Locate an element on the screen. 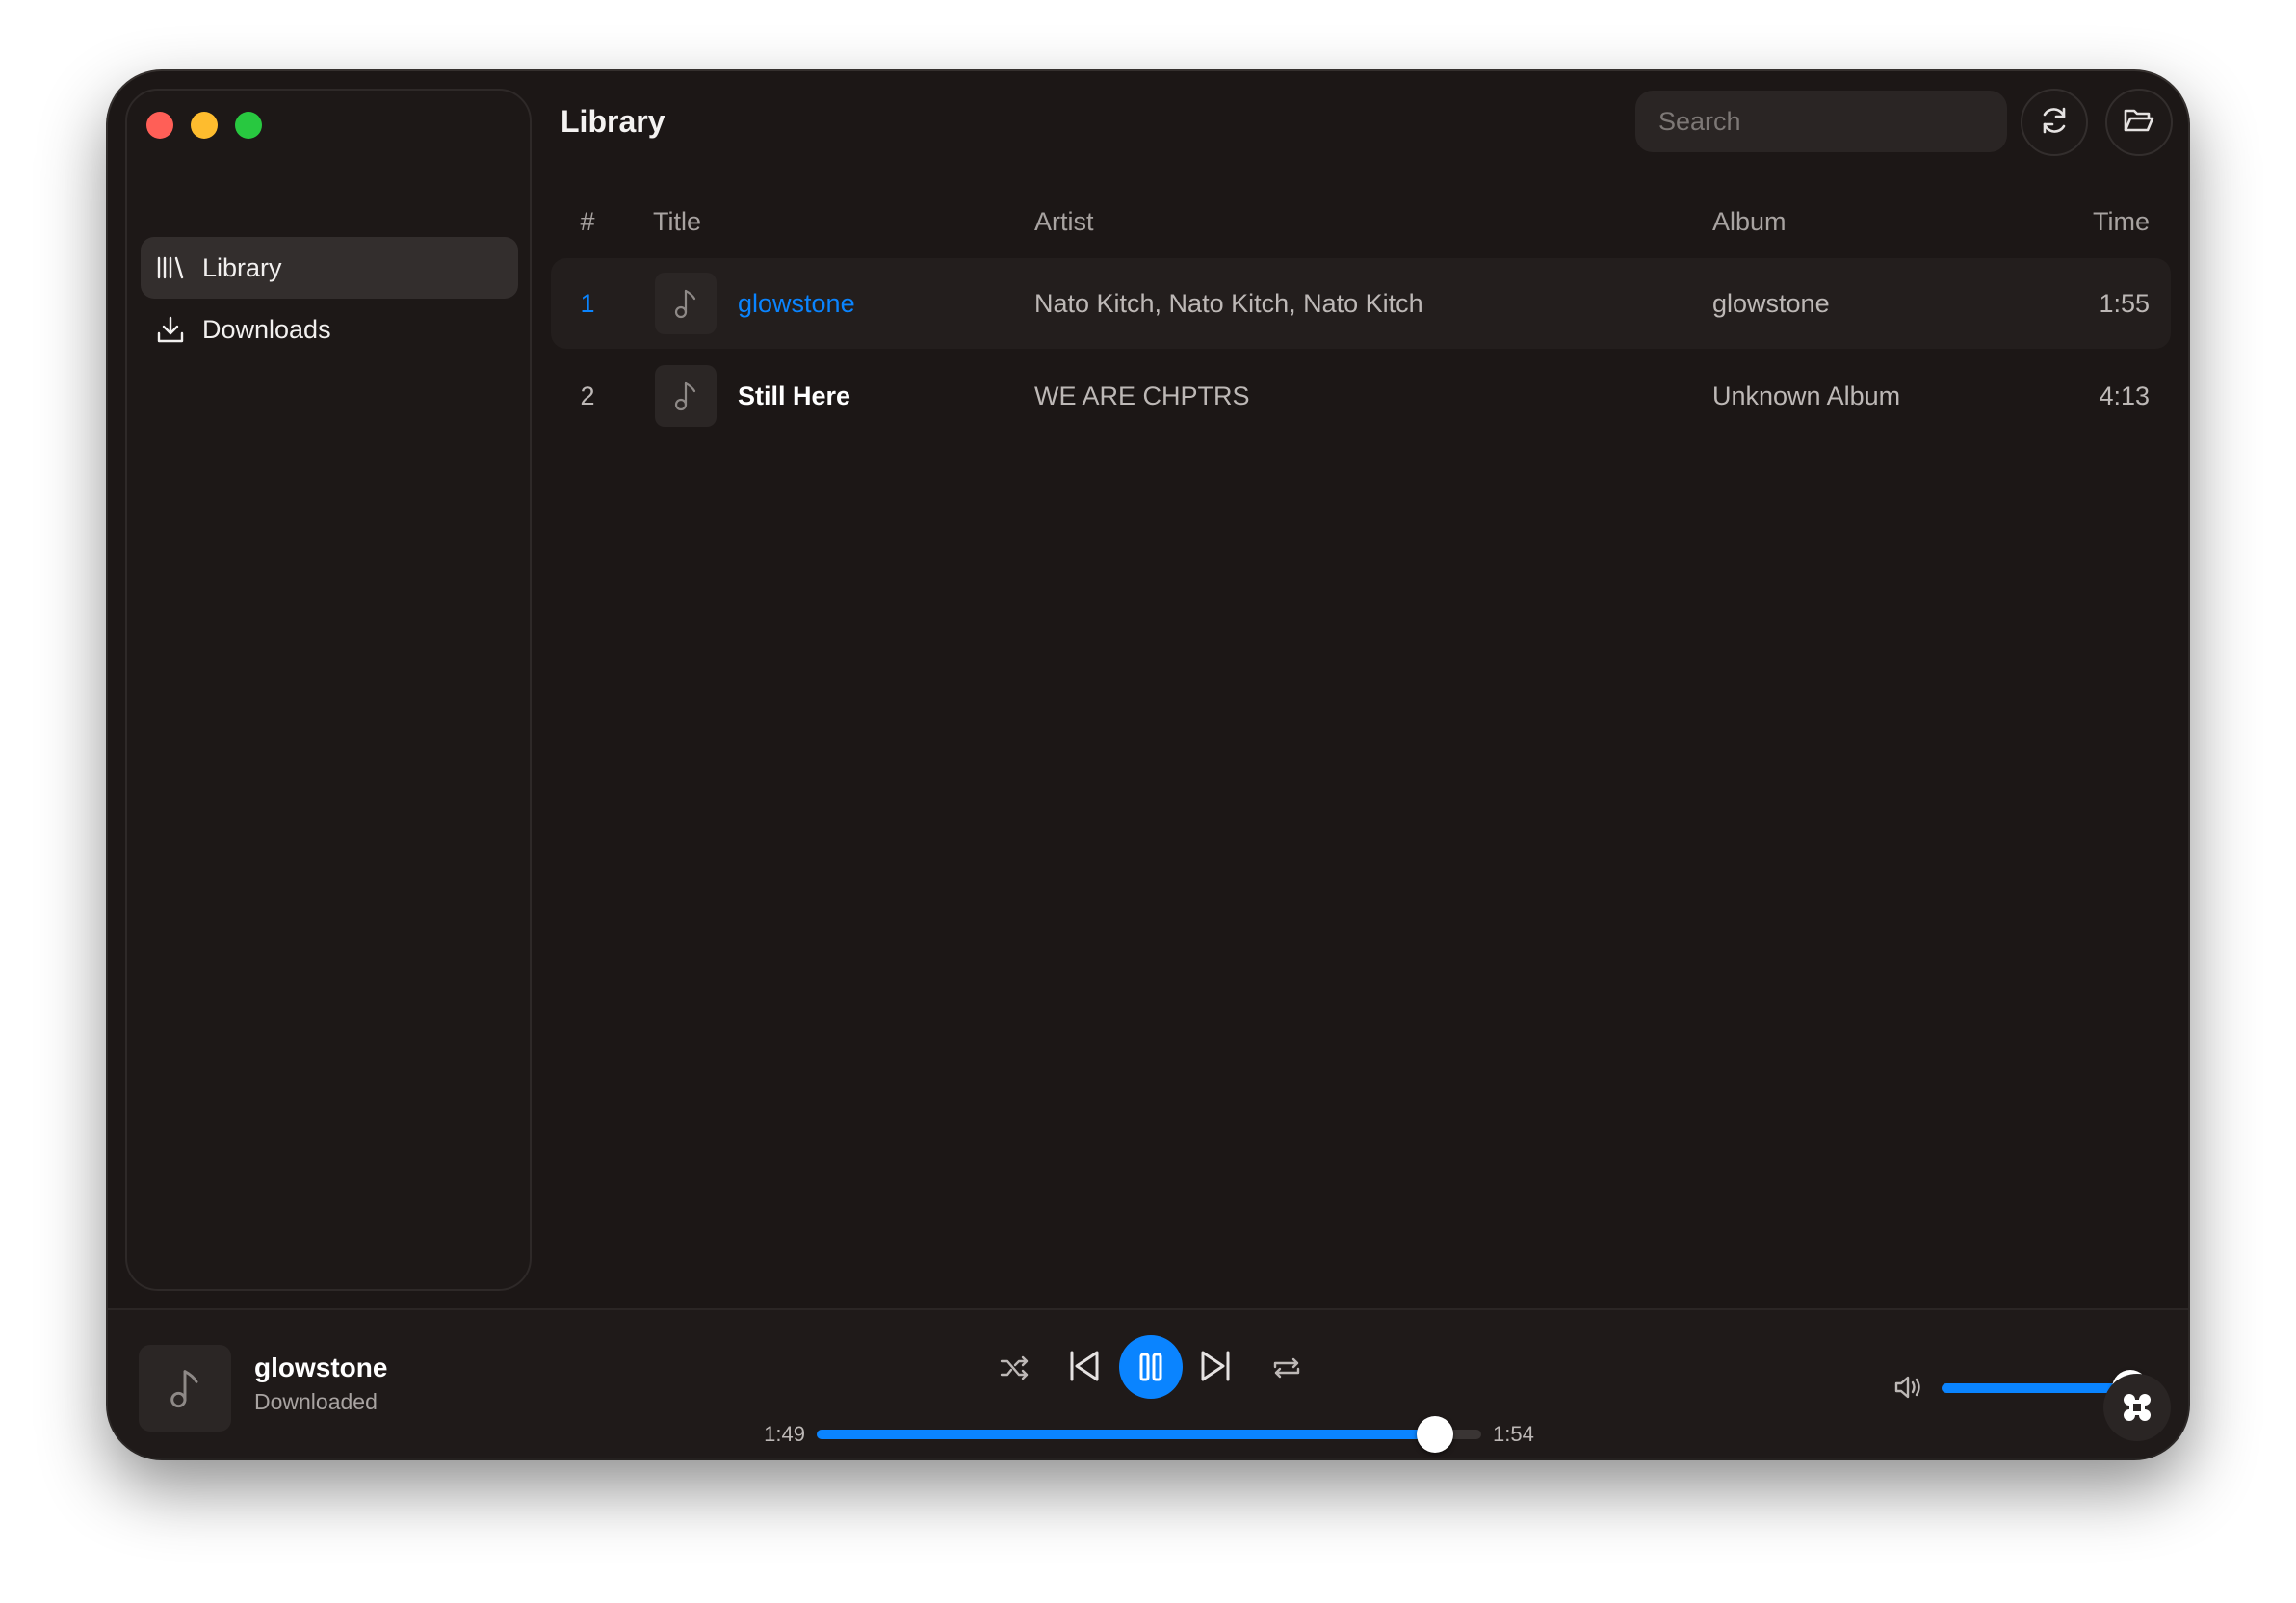 This screenshot has width=2296, height=1603. page-title: Library is located at coordinates (613, 121).